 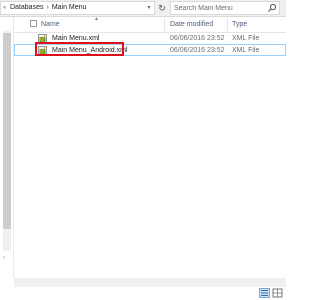 I want to click on sort-ascending-icon: ▲, so click(x=96, y=19).